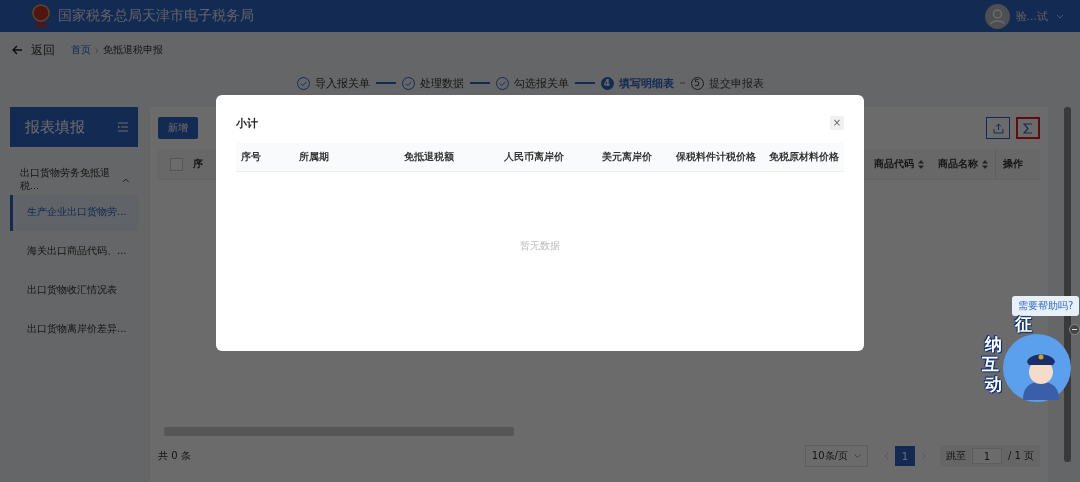 The image size is (1080, 482). What do you see at coordinates (736, 83) in the screenshot?
I see `step-label: 提交申报表` at bounding box center [736, 83].